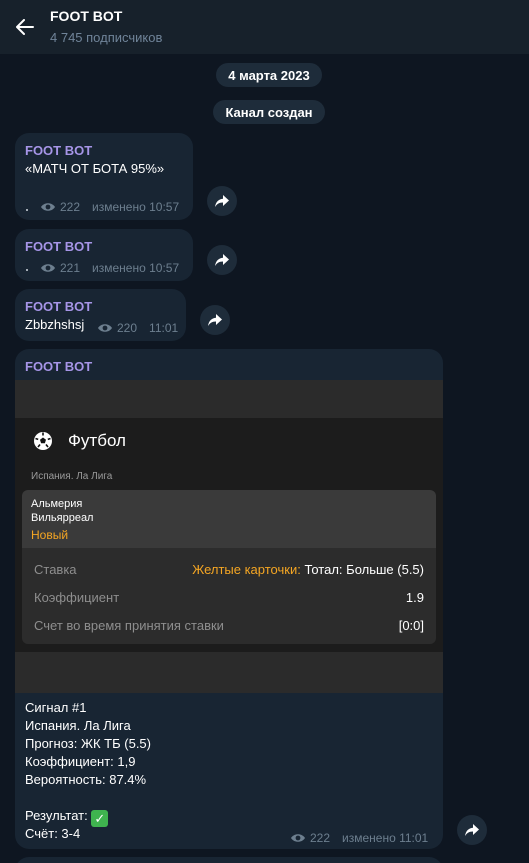 The width and height of the screenshot is (529, 863). I want to click on message-bubble: FOOT BOT 221 изменено 10:57, so click(104, 255).